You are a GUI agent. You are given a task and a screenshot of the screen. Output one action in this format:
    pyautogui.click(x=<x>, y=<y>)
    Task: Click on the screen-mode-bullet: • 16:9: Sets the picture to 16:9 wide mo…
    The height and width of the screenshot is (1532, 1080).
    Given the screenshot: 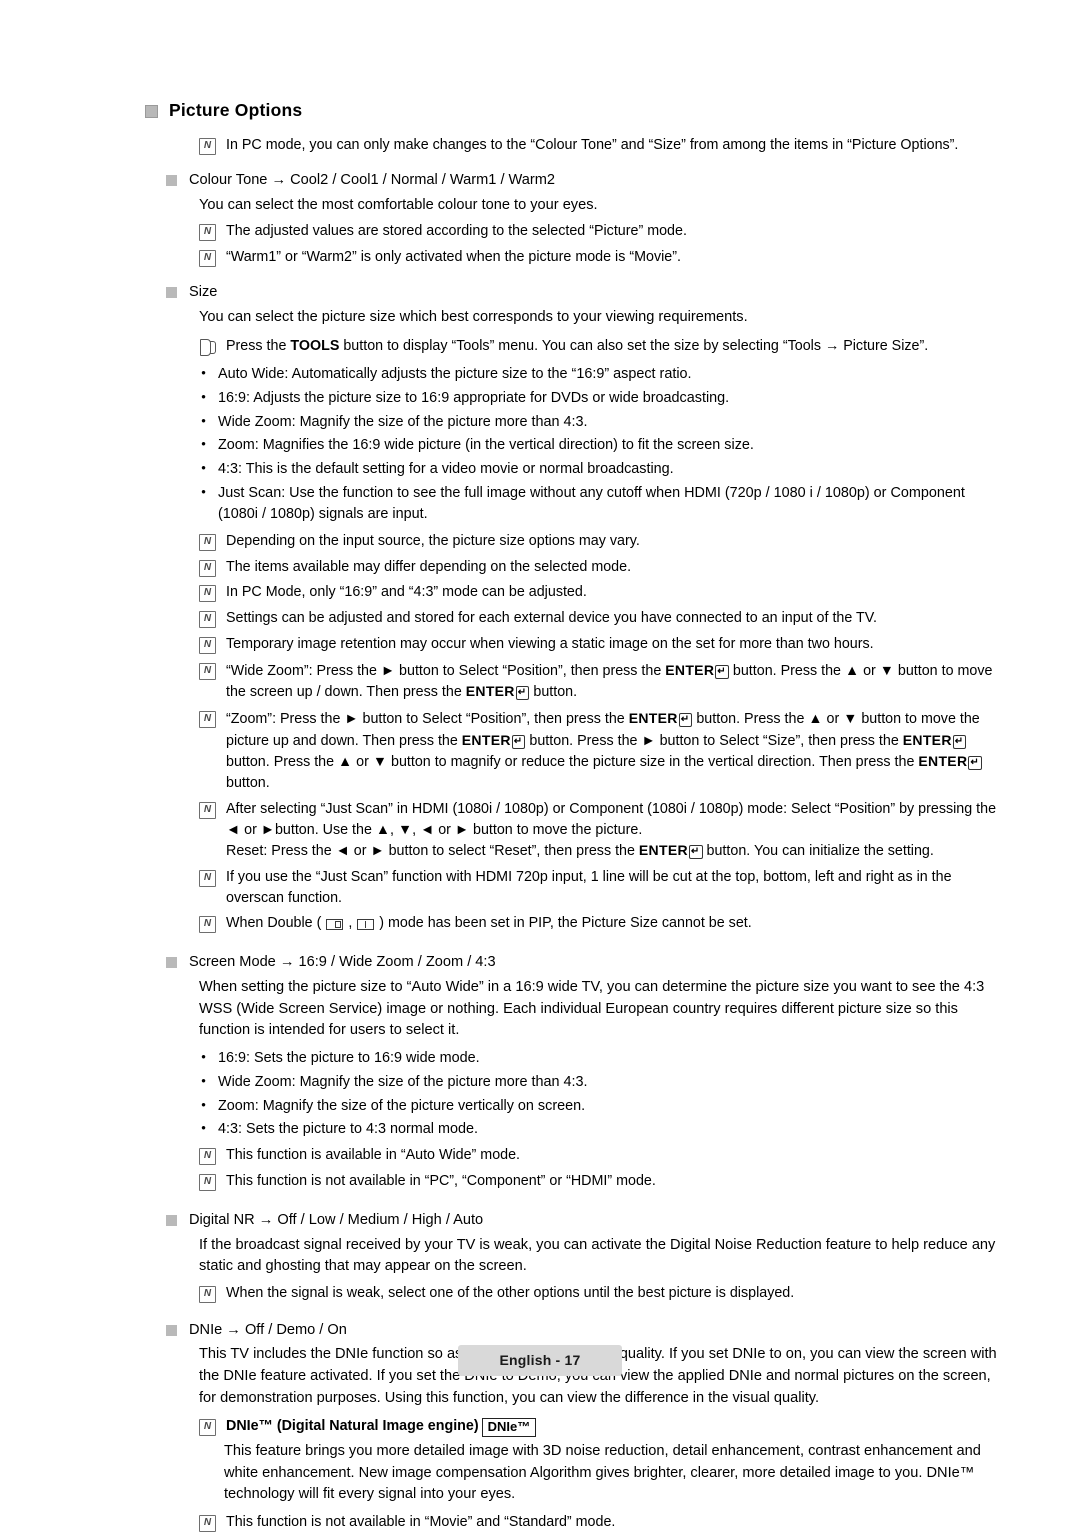 What is the action you would take?
    pyautogui.click(x=602, y=1058)
    